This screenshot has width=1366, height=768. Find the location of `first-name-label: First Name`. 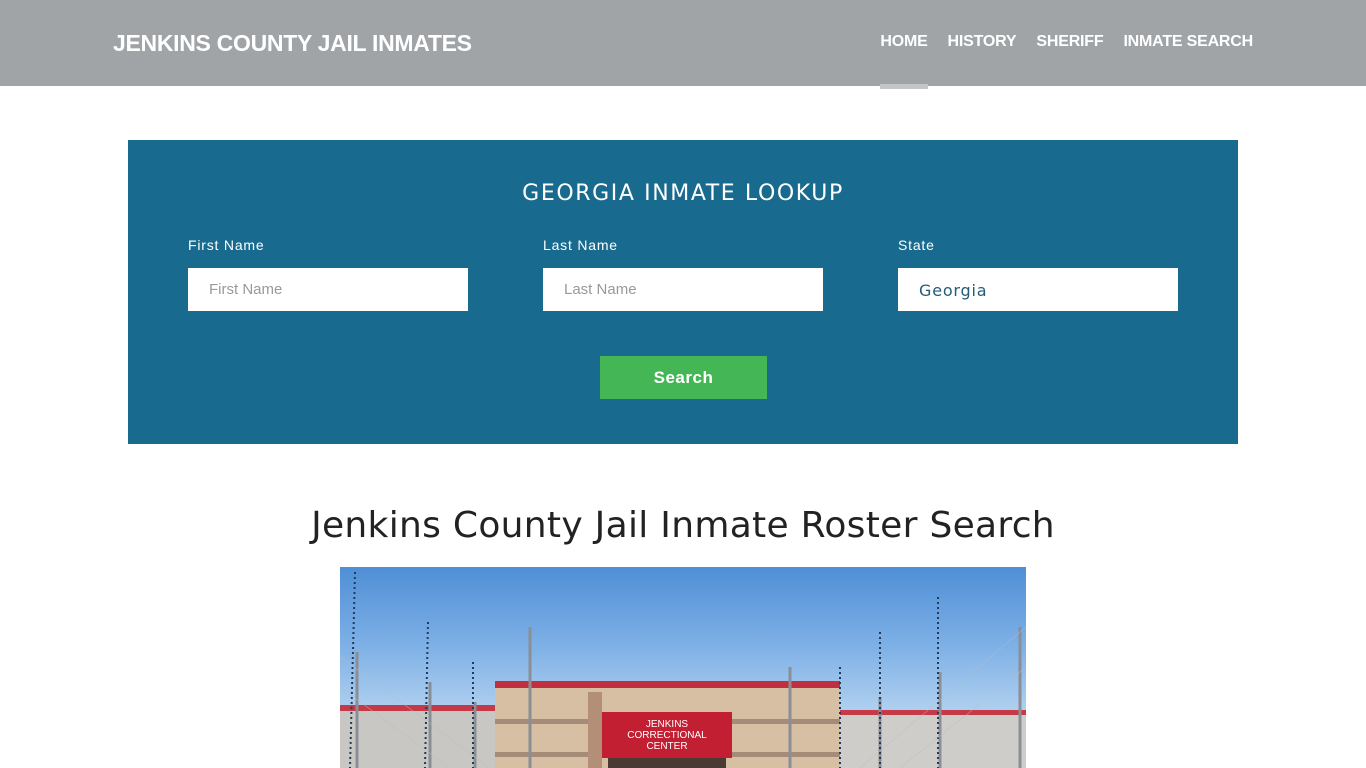

first-name-label: First Name is located at coordinates (226, 245).